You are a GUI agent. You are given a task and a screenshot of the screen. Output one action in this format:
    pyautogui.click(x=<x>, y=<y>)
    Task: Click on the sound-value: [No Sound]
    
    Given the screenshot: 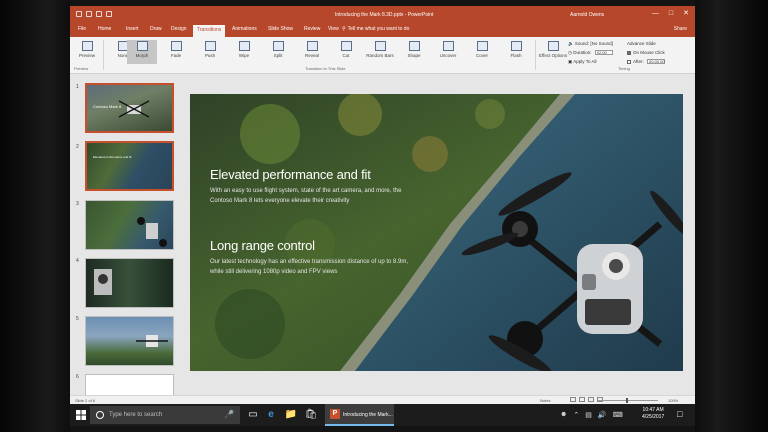 What is the action you would take?
    pyautogui.click(x=601, y=43)
    